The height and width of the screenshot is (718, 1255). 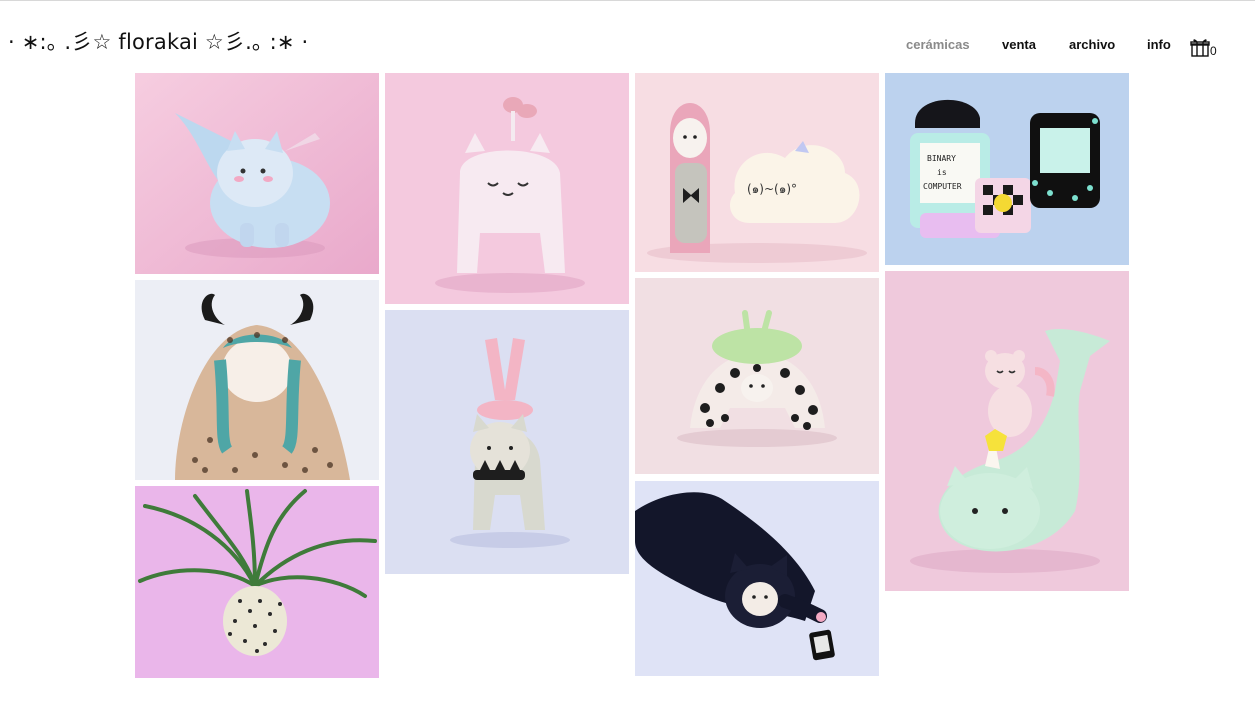 I want to click on gallery-item-planter, so click(x=257, y=582).